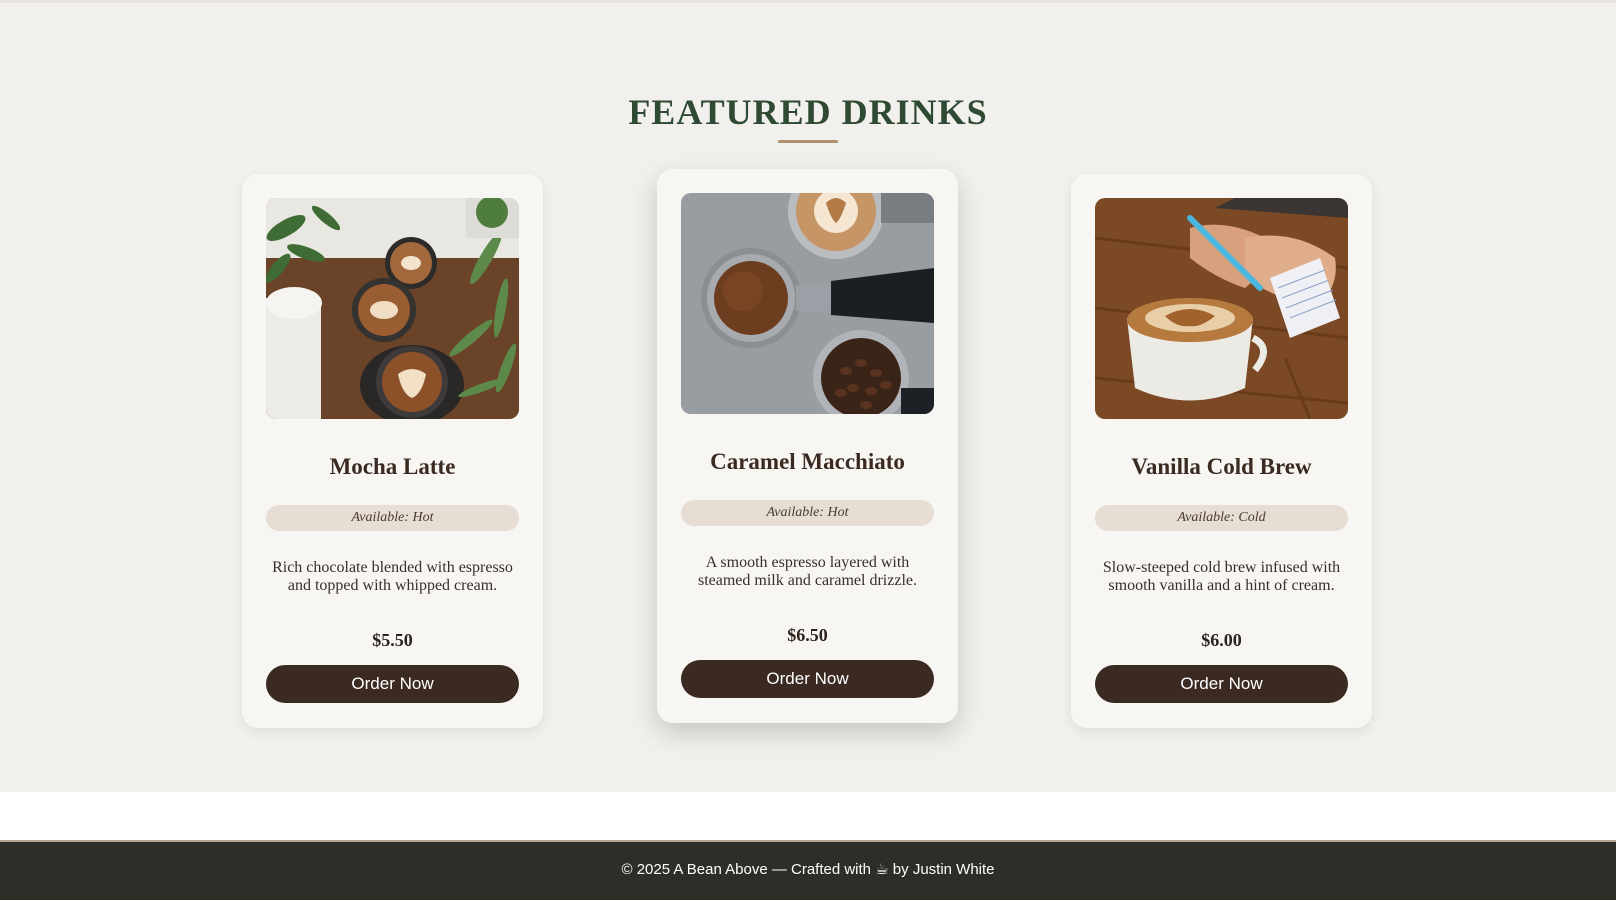 Image resolution: width=1616 pixels, height=900 pixels. What do you see at coordinates (808, 112) in the screenshot?
I see `section-title: FEATURED DRINKS` at bounding box center [808, 112].